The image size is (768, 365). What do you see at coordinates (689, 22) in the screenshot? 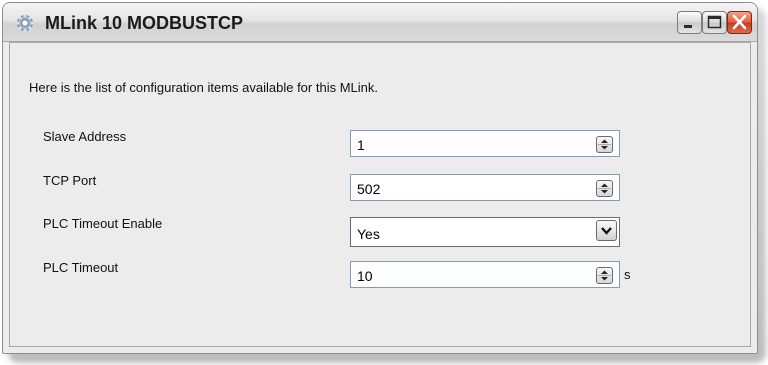
I see `minimize-button` at bounding box center [689, 22].